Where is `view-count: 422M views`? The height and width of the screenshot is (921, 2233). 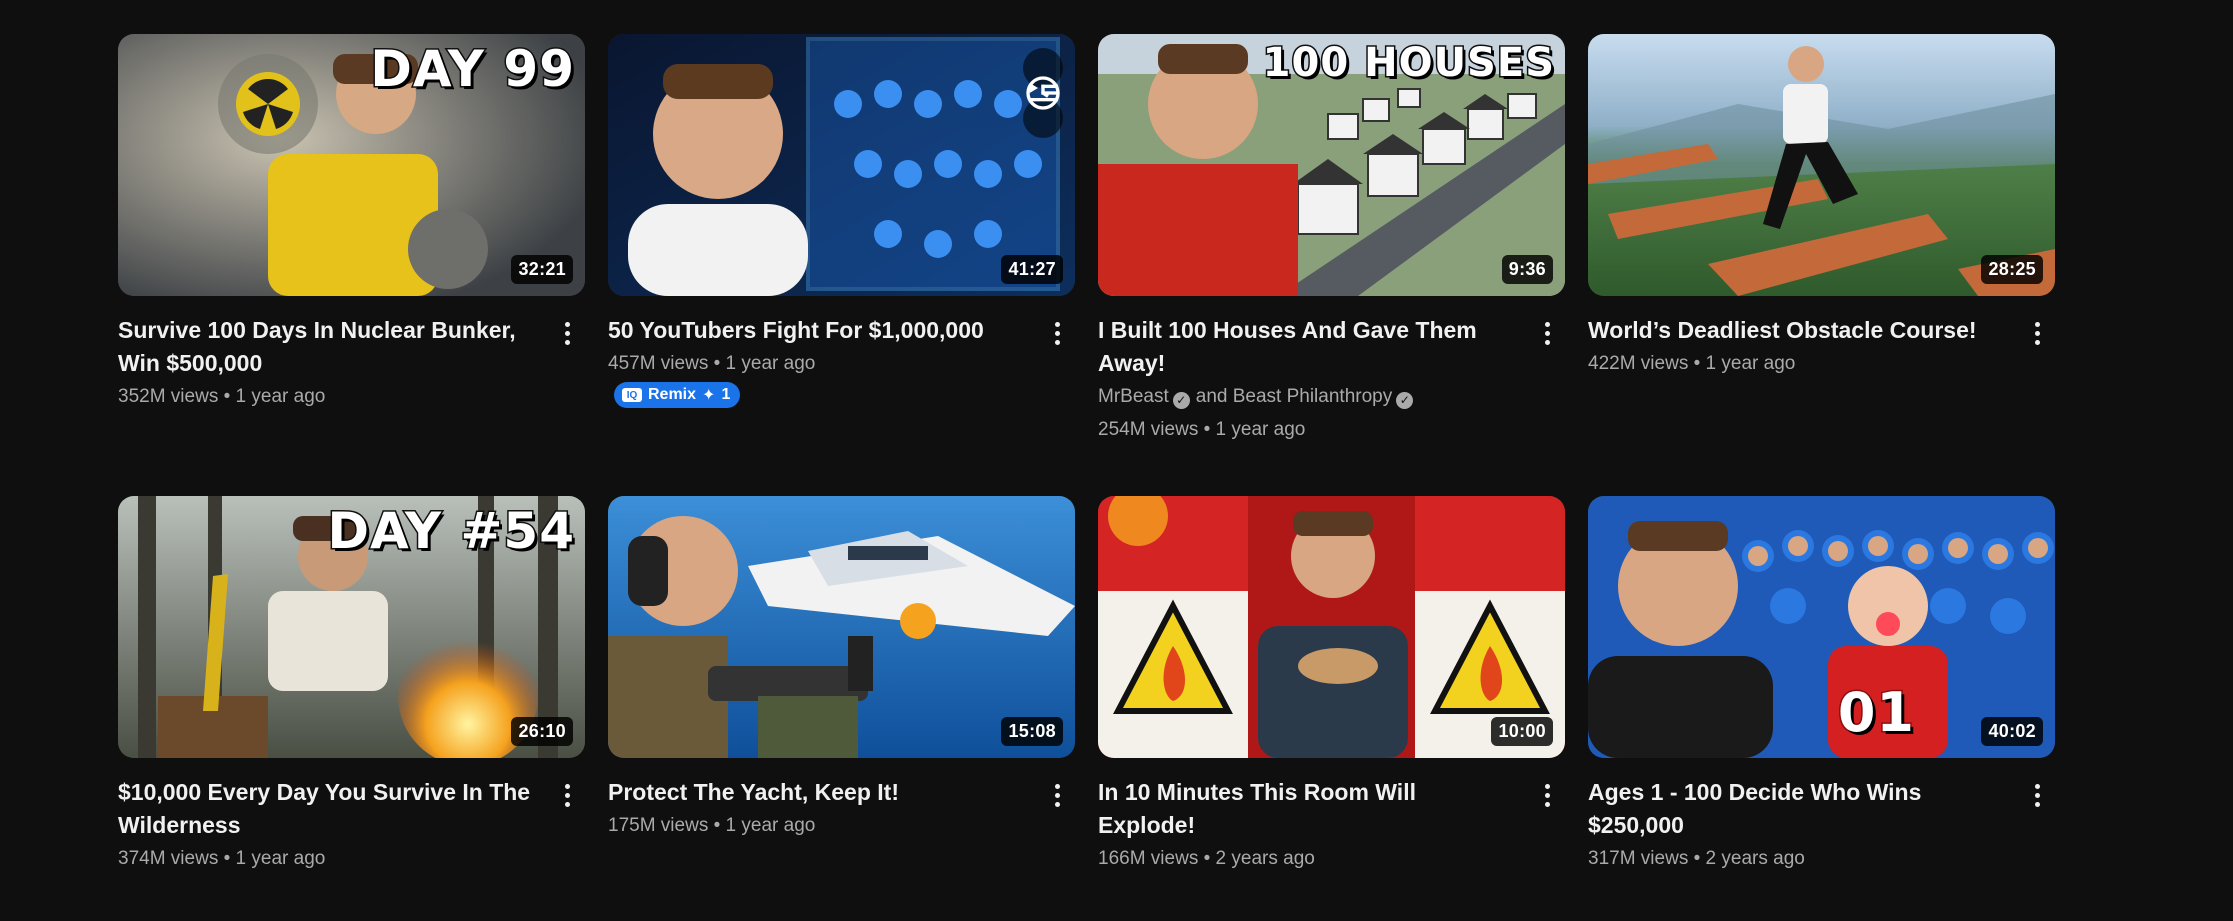 view-count: 422M views is located at coordinates (1638, 363).